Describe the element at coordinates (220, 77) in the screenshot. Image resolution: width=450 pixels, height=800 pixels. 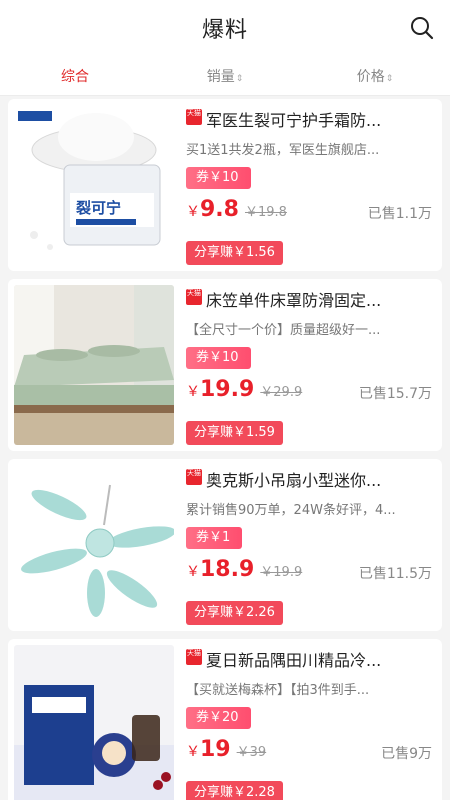
I see `tab-label: 销量` at that location.